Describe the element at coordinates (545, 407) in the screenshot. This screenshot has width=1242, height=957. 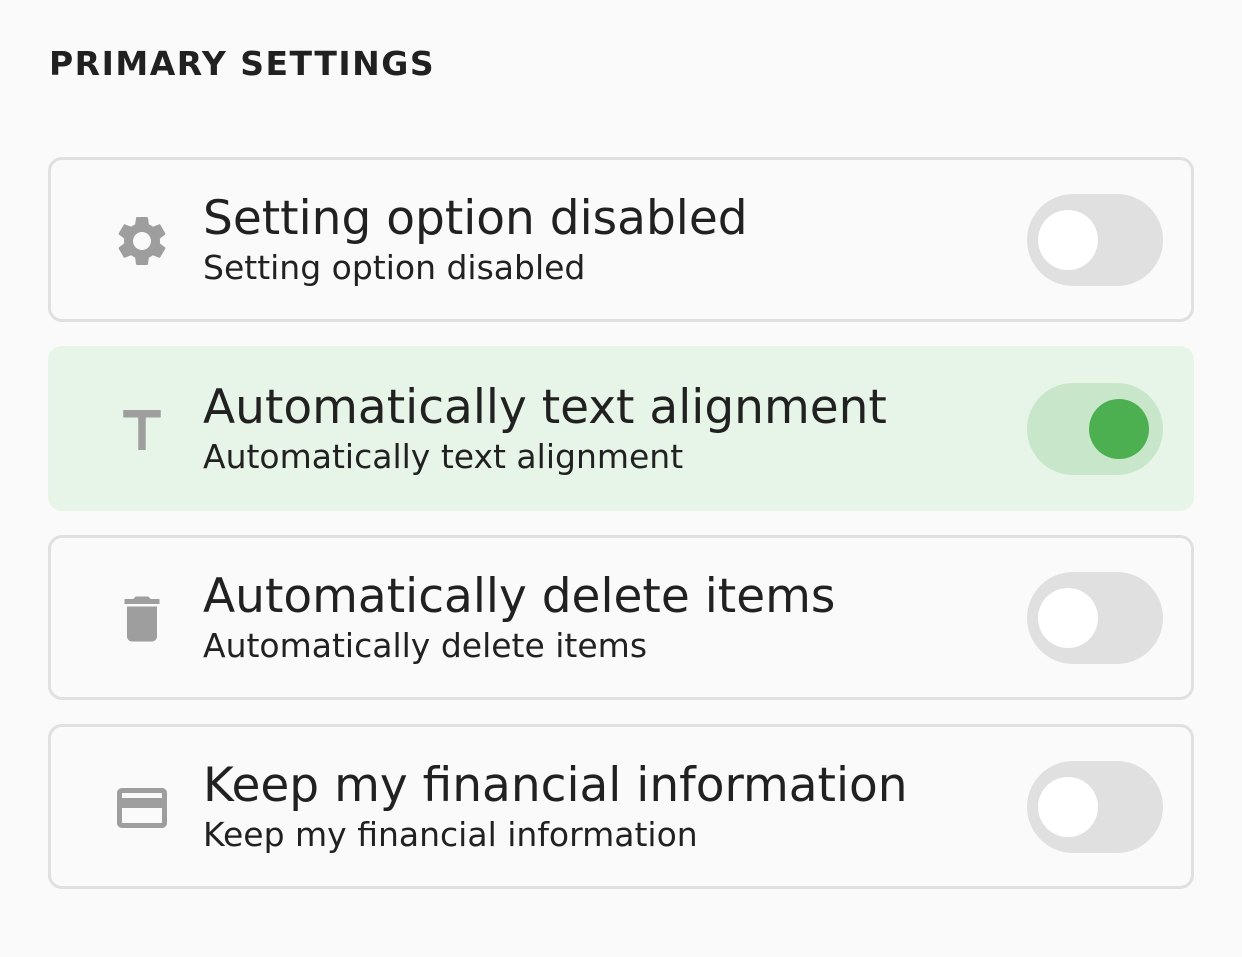
I see `setting-title: Automatically text alignment` at that location.